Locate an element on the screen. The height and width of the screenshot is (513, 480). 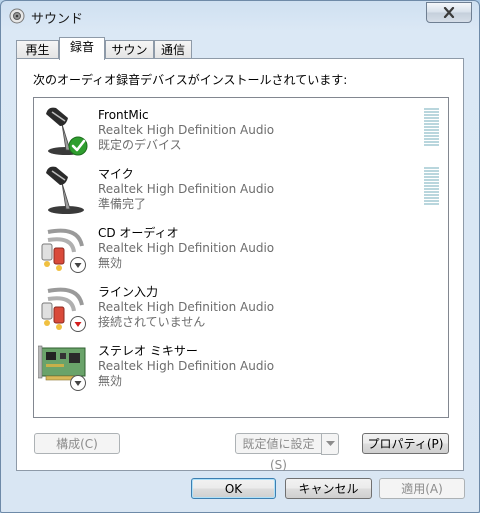
chevron-down-icon is located at coordinates (330, 443).